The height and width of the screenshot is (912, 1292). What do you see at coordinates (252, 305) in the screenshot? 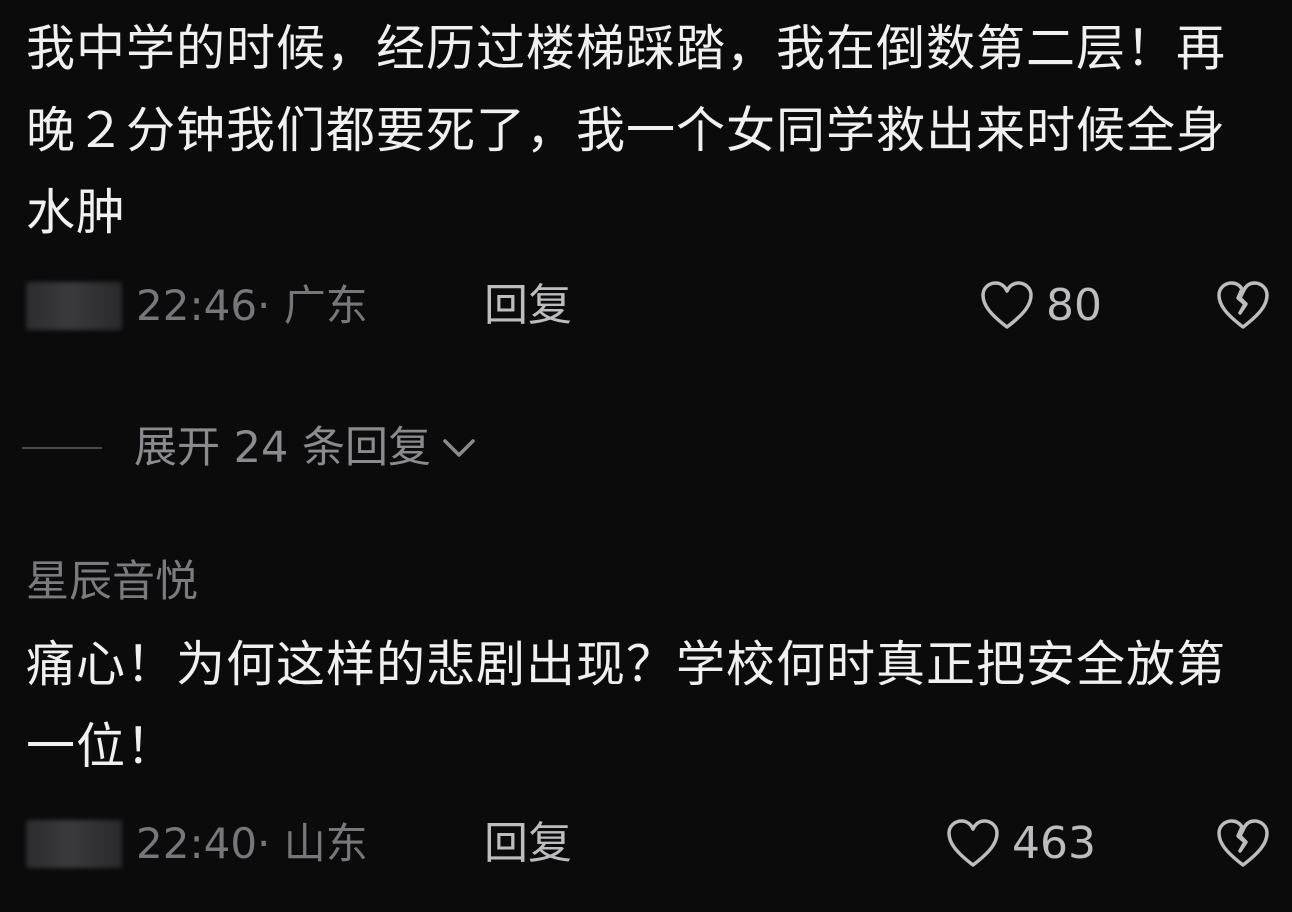
I see `comment-time-location: 22:46· 广东` at bounding box center [252, 305].